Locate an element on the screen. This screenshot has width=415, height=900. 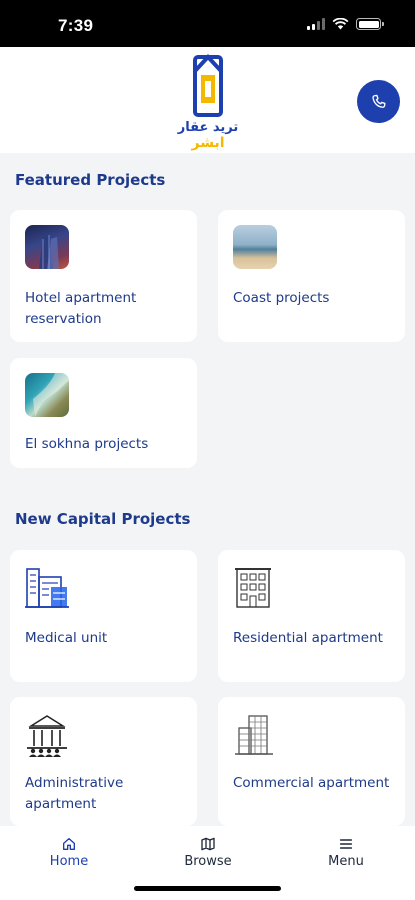
map-icon is located at coordinates (208, 844).